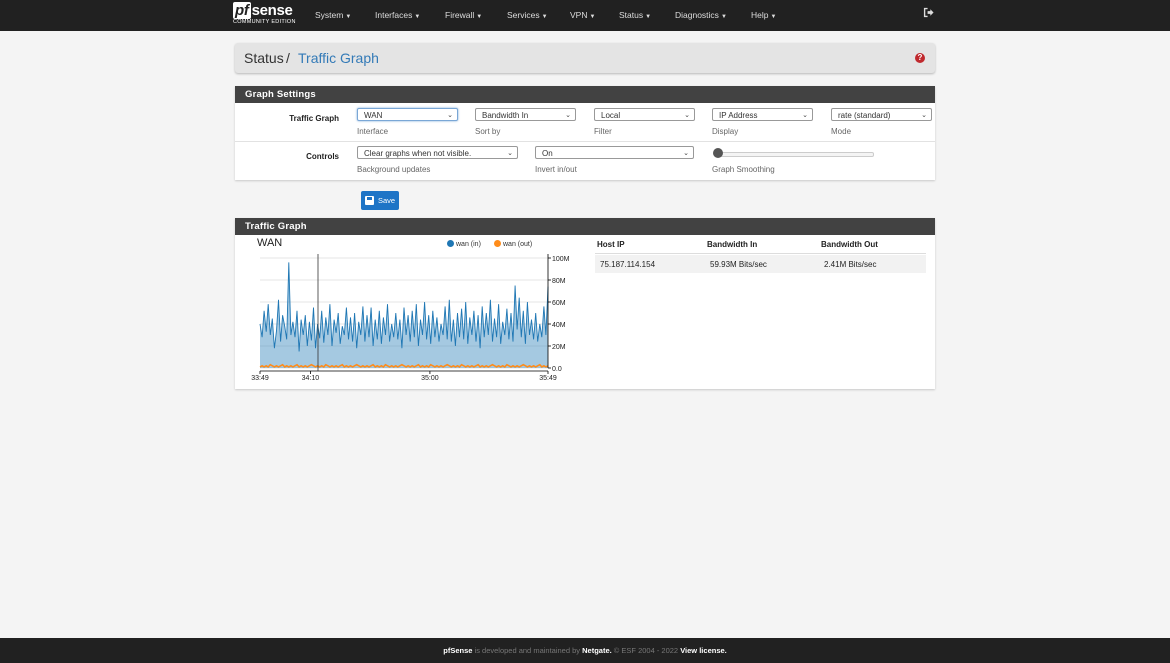 Image resolution: width=1170 pixels, height=663 pixels. What do you see at coordinates (407, 114) in the screenshot?
I see `interface-select: WAN ⌄` at bounding box center [407, 114].